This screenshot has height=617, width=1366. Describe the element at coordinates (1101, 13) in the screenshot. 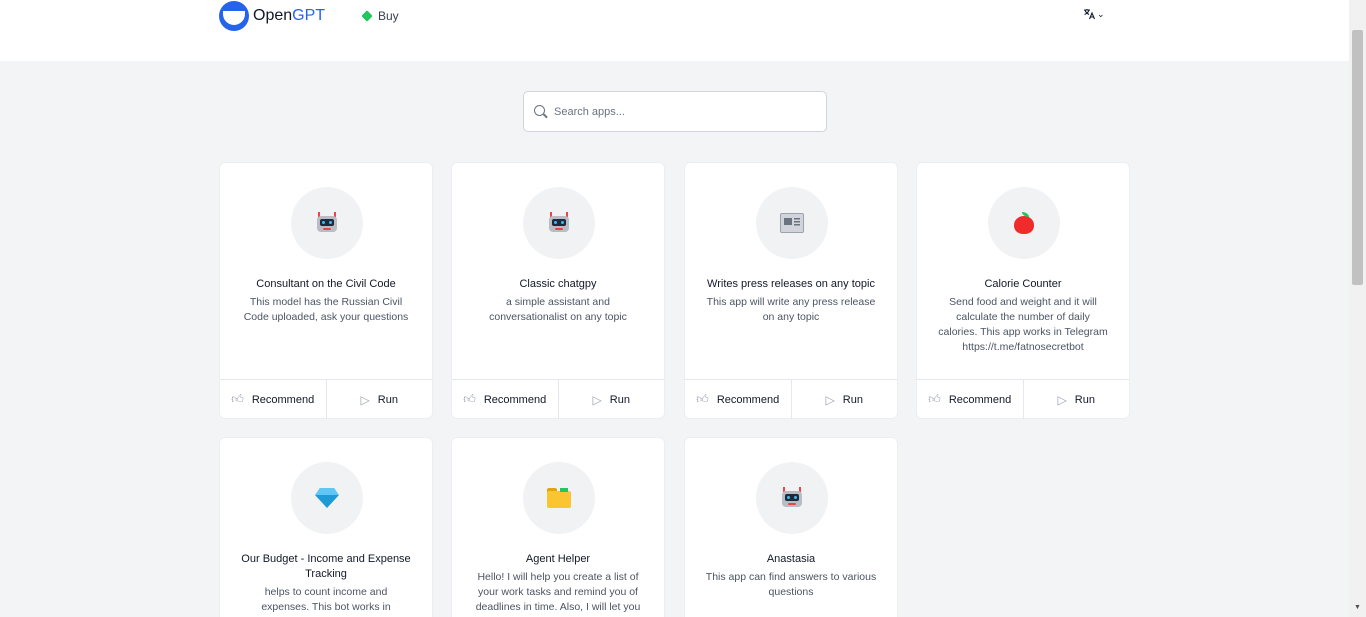

I see `chevron-down-icon: ⌄` at that location.